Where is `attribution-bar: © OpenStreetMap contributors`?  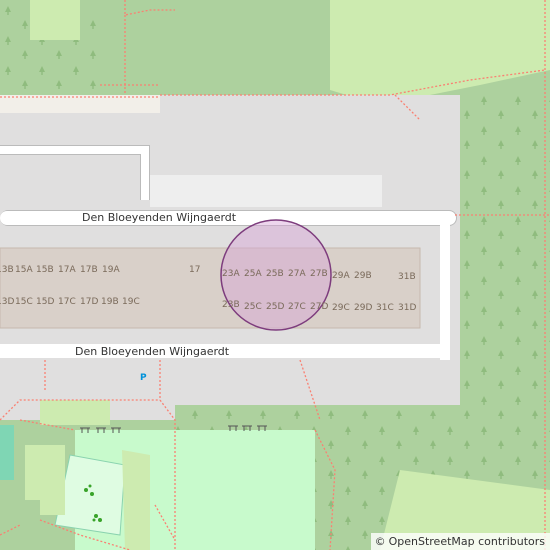
attribution-bar: © OpenStreetMap contributors is located at coordinates (460, 541).